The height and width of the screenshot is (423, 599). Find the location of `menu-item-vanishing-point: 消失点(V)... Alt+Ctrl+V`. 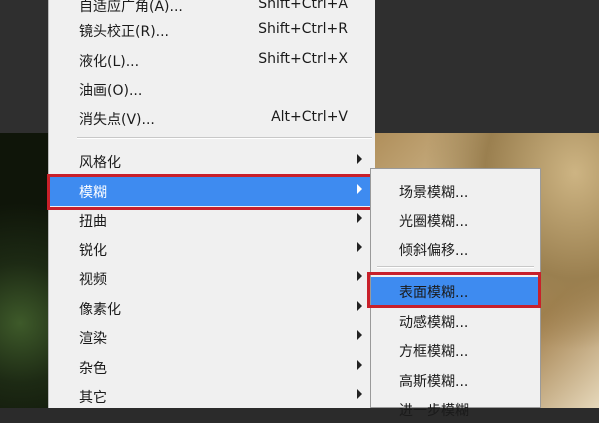

menu-item-vanishing-point: 消失点(V)... Alt+Ctrl+V is located at coordinates (212, 118).